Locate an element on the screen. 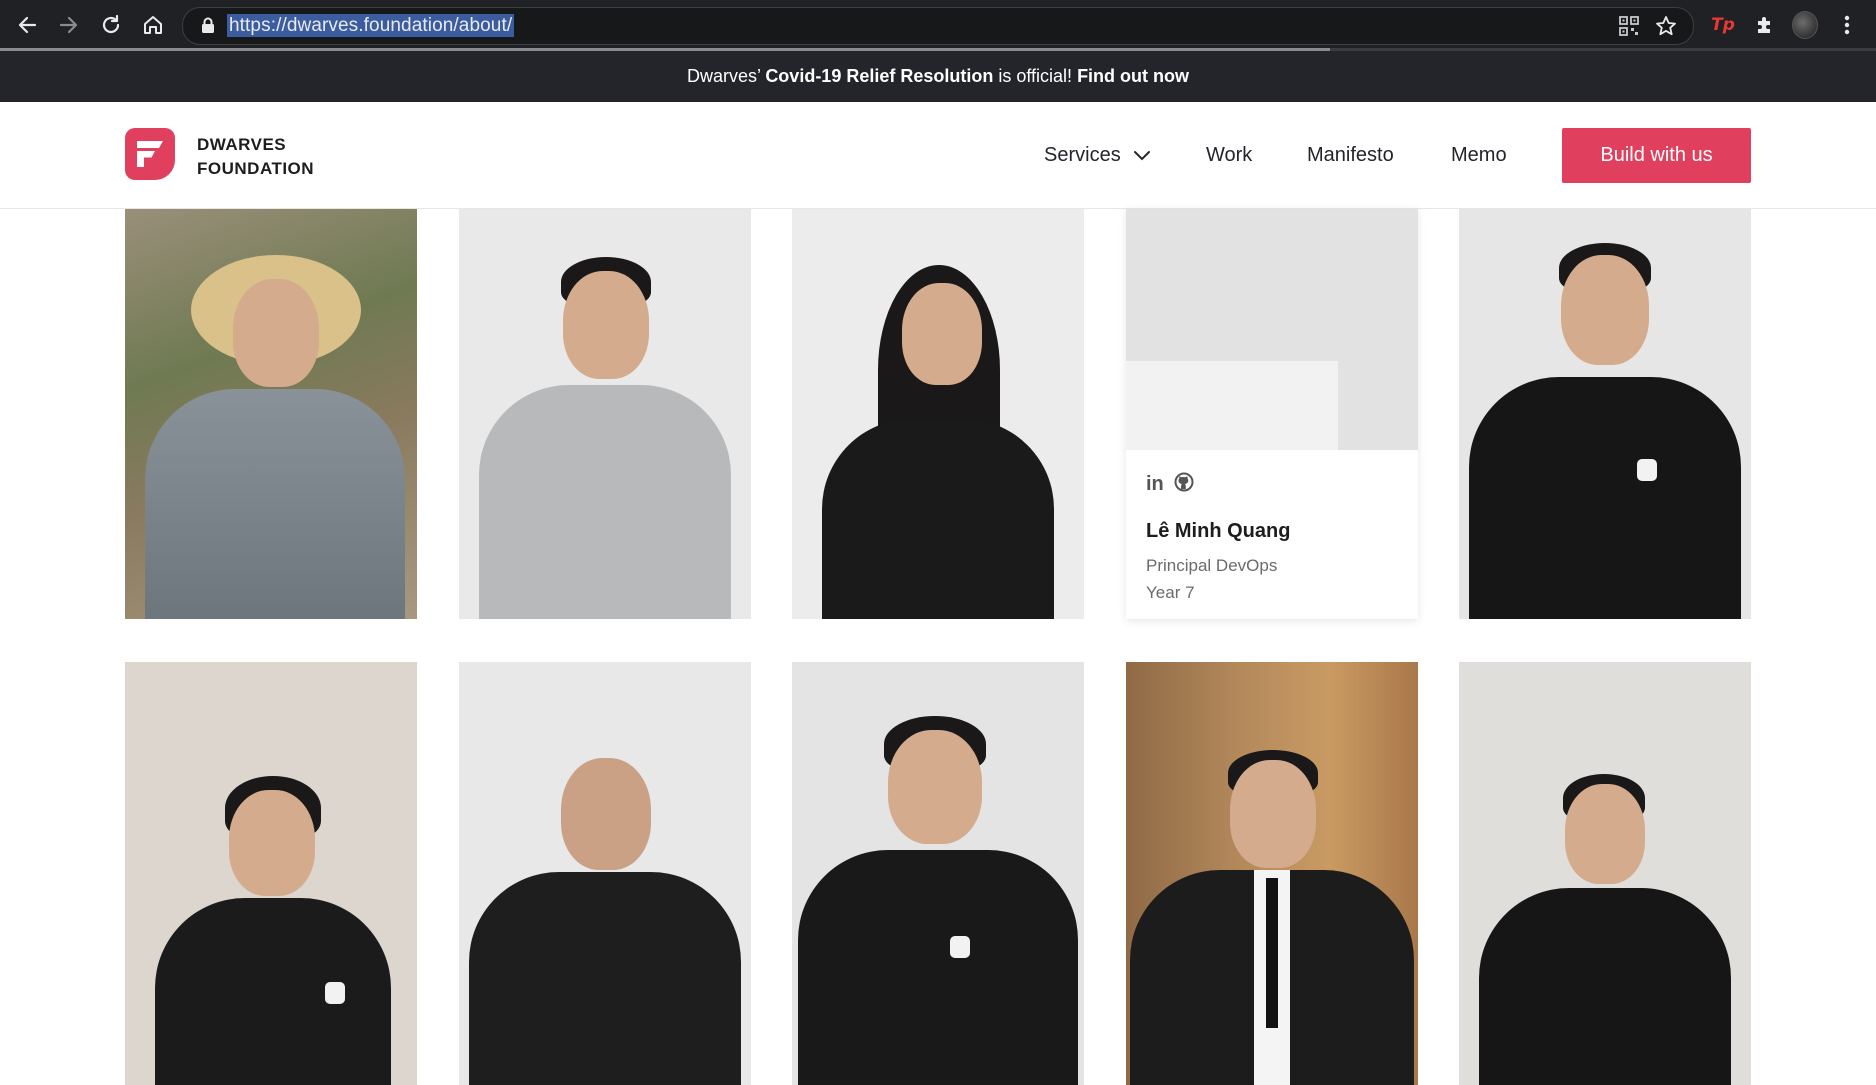 The width and height of the screenshot is (1876, 1085). logo-line-2: FOUNDATION is located at coordinates (256, 168).